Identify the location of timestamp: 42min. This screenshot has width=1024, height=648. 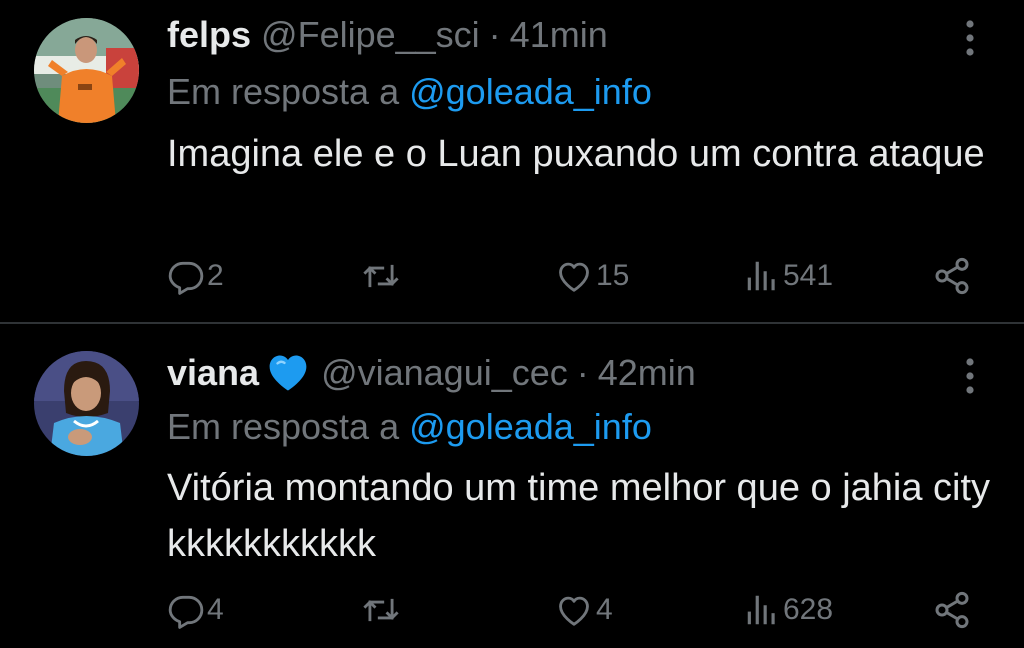
(647, 373).